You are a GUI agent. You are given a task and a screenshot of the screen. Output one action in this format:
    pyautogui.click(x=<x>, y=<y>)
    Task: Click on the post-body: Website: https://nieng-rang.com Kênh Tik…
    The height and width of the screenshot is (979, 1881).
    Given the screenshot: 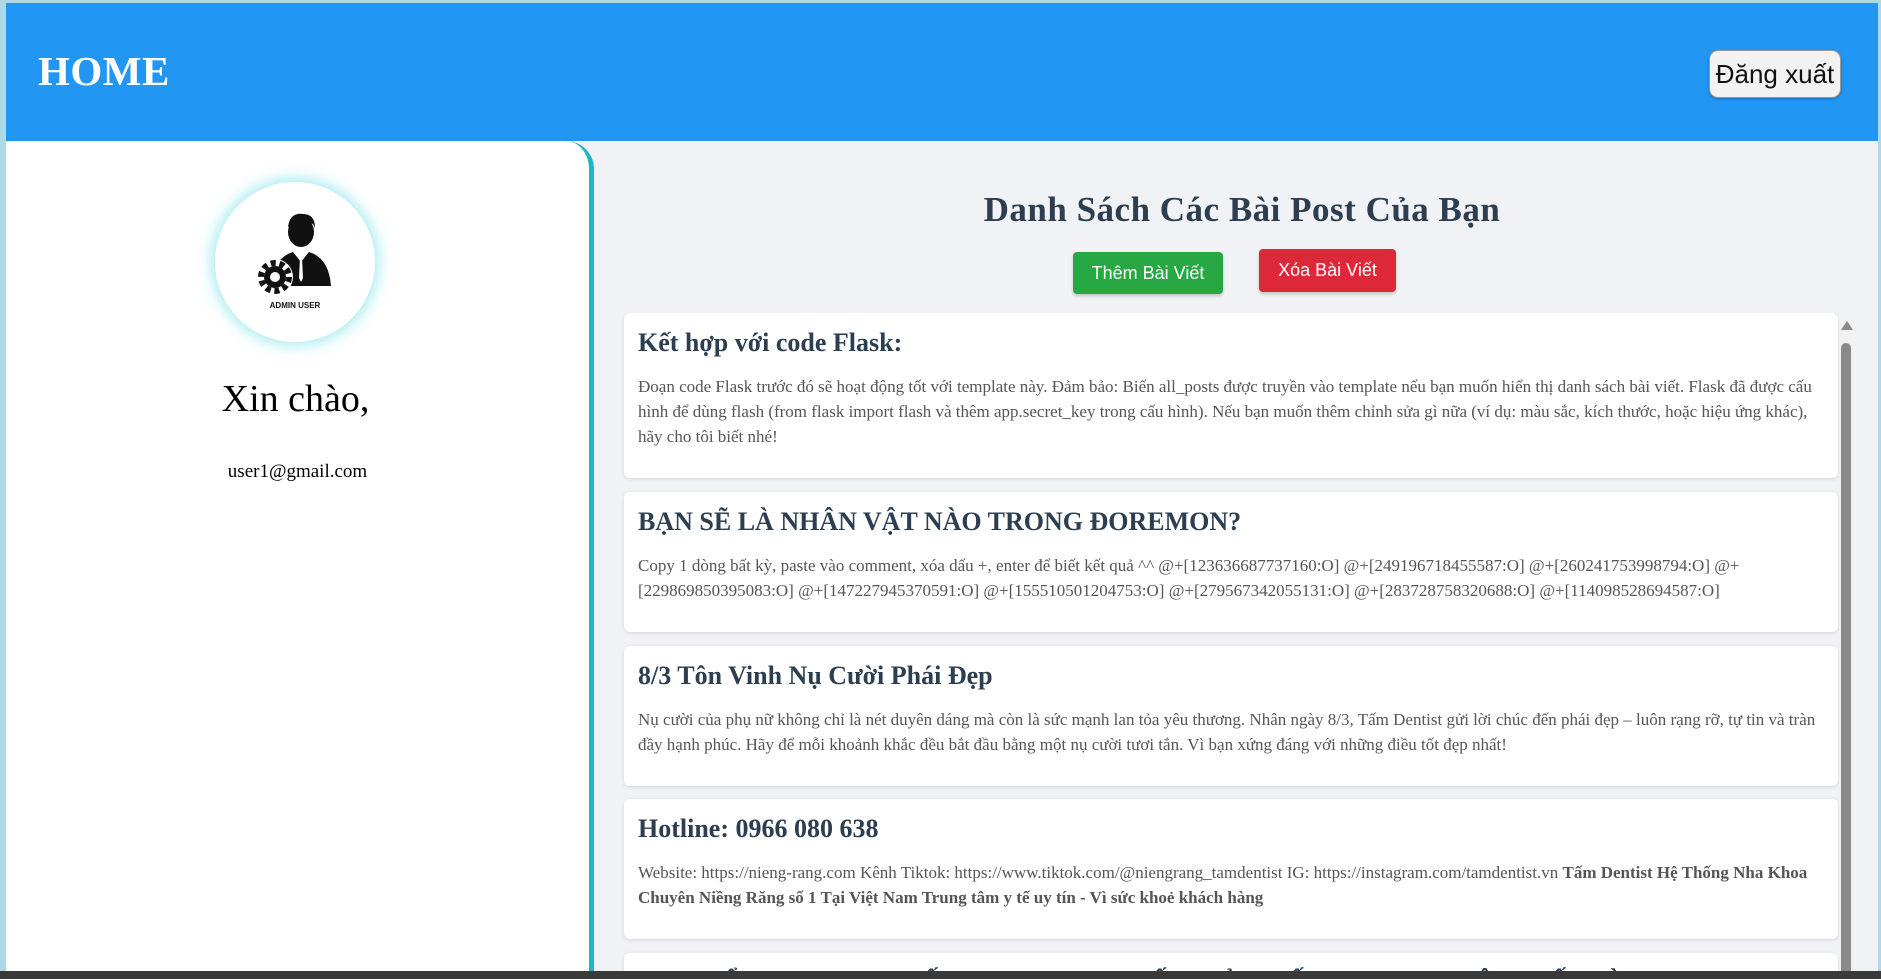 What is the action you would take?
    pyautogui.click(x=1231, y=885)
    